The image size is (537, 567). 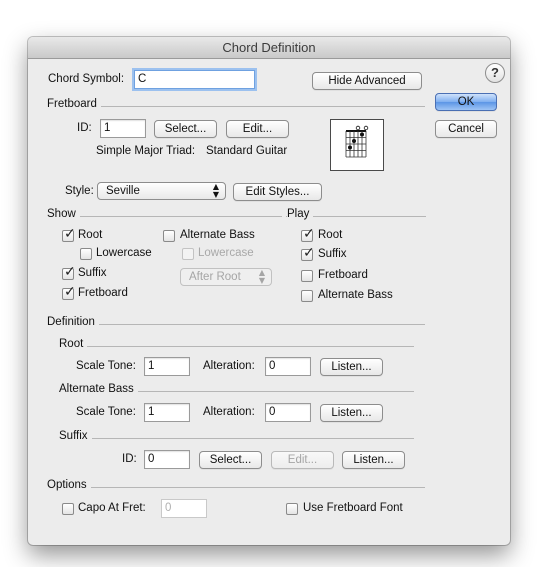 What do you see at coordinates (74, 104) in the screenshot?
I see `fretboard-section-label: Fretboard` at bounding box center [74, 104].